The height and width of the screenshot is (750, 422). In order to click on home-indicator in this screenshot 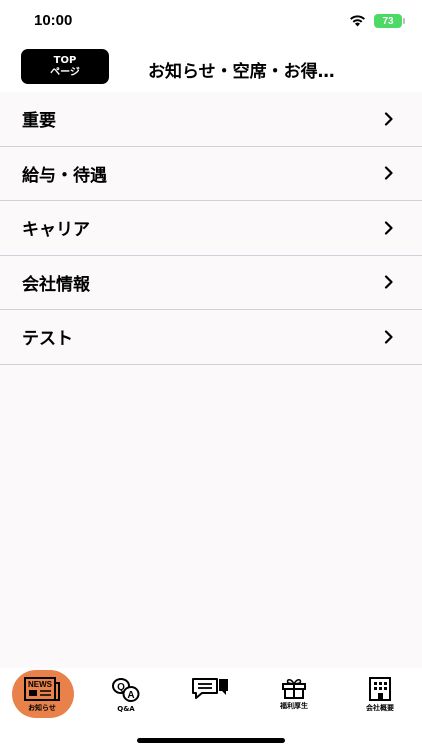, I will do `click(211, 740)`.